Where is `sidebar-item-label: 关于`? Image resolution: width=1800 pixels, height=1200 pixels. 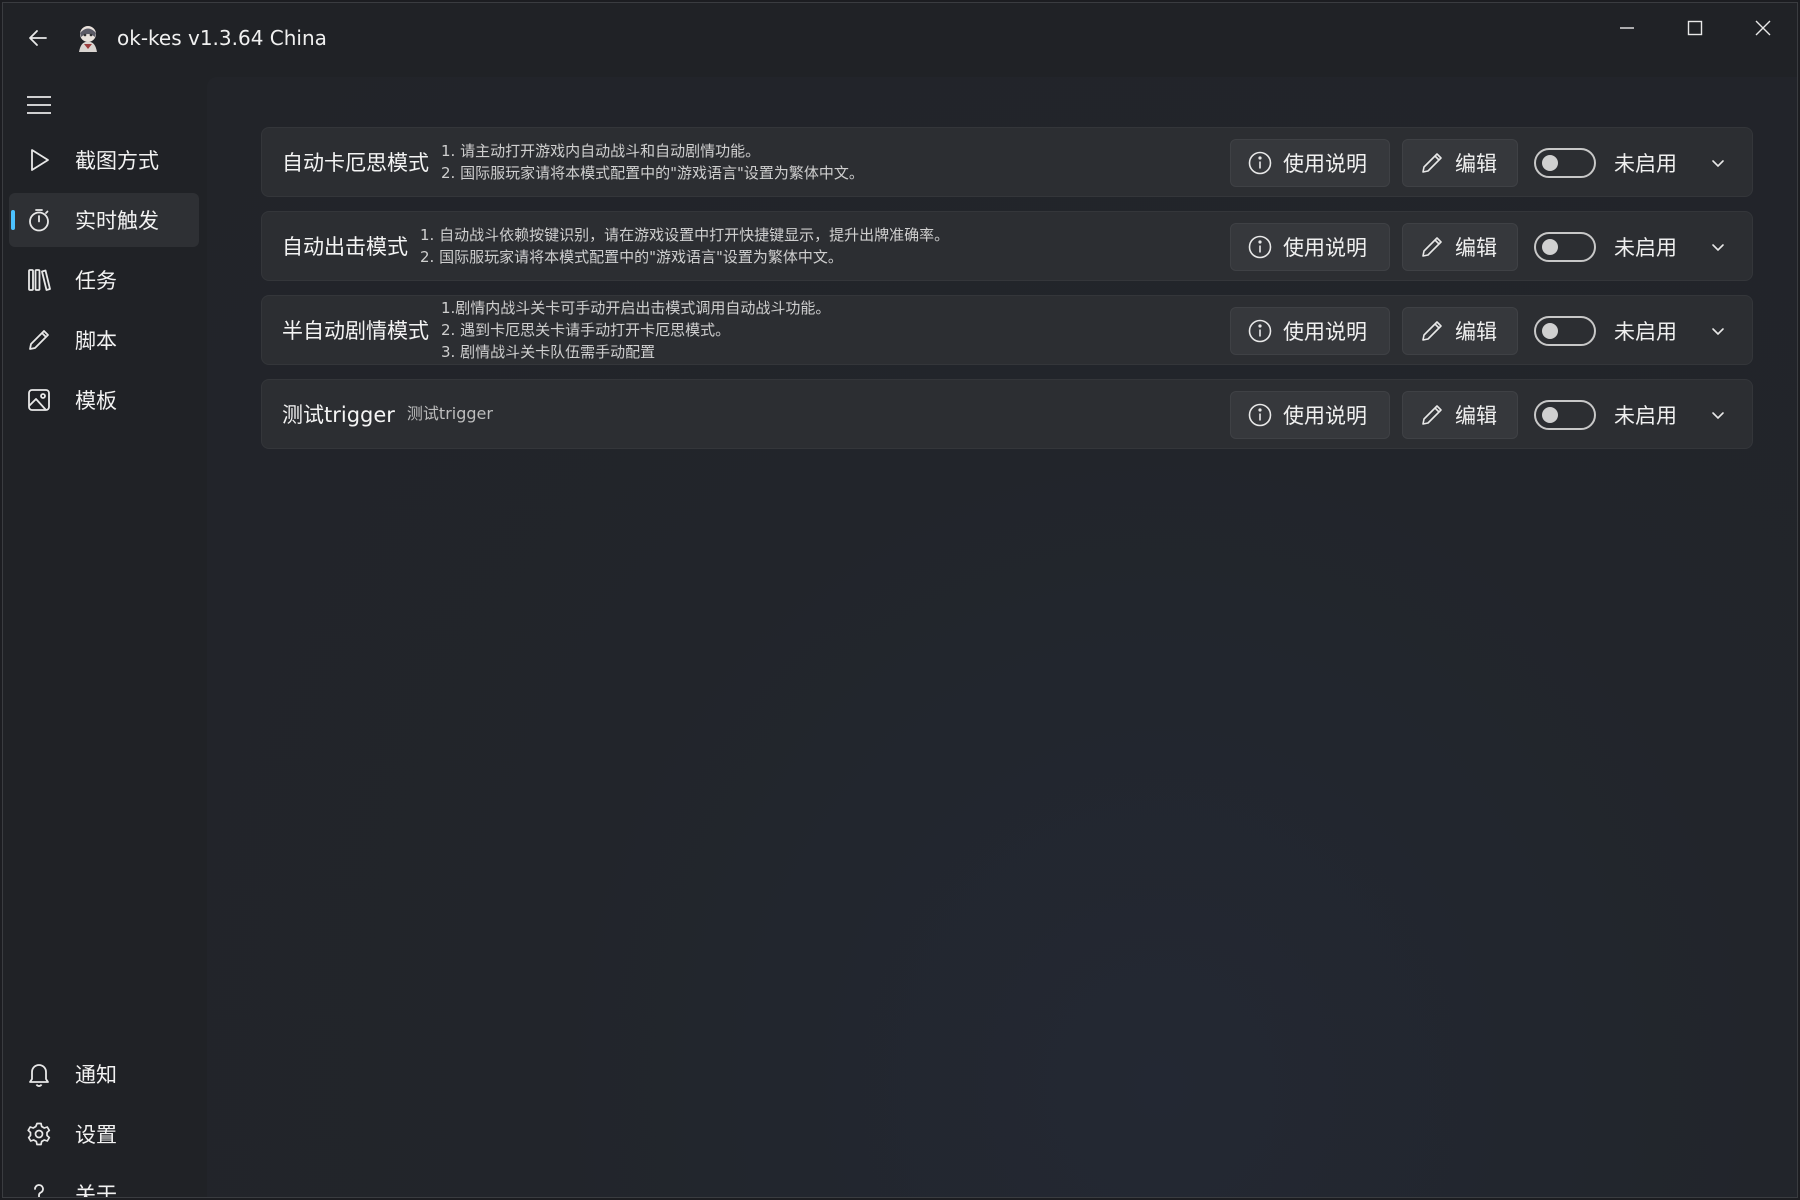
sidebar-item-label: 关于 is located at coordinates (96, 1190).